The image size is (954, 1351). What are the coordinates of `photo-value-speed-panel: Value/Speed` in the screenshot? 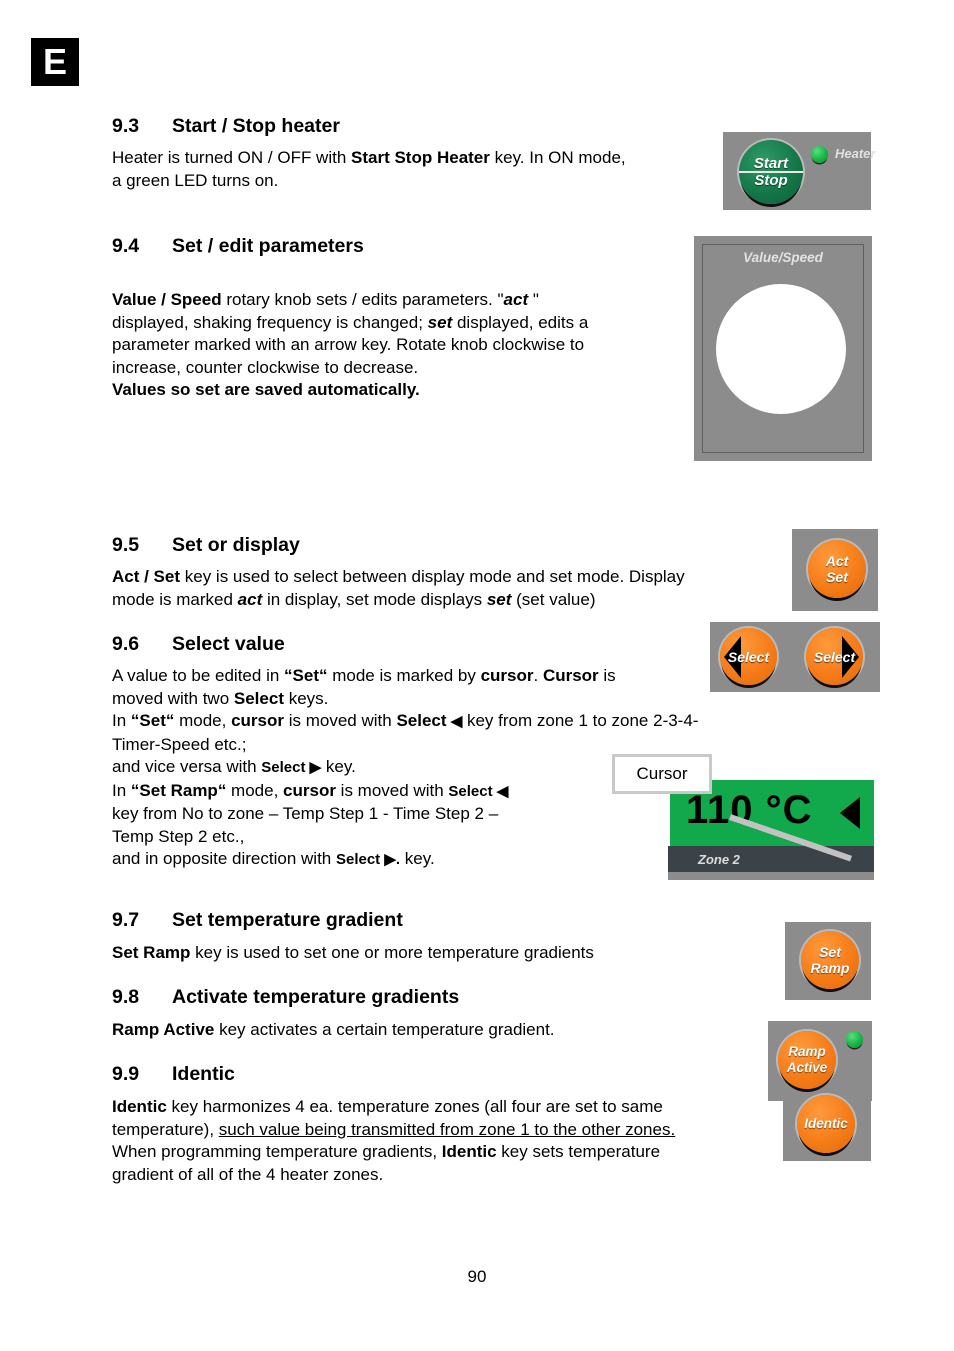 It's located at (783, 348).